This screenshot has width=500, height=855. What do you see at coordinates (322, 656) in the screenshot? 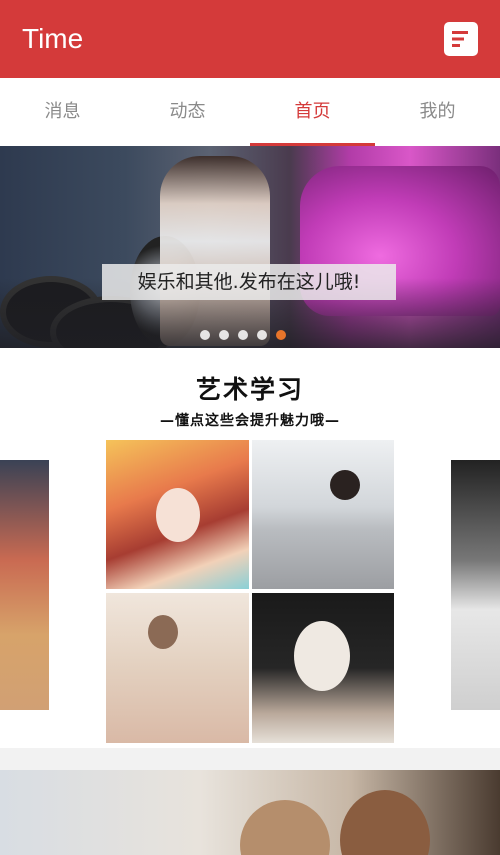
I see `veiled-girl-figure` at bounding box center [322, 656].